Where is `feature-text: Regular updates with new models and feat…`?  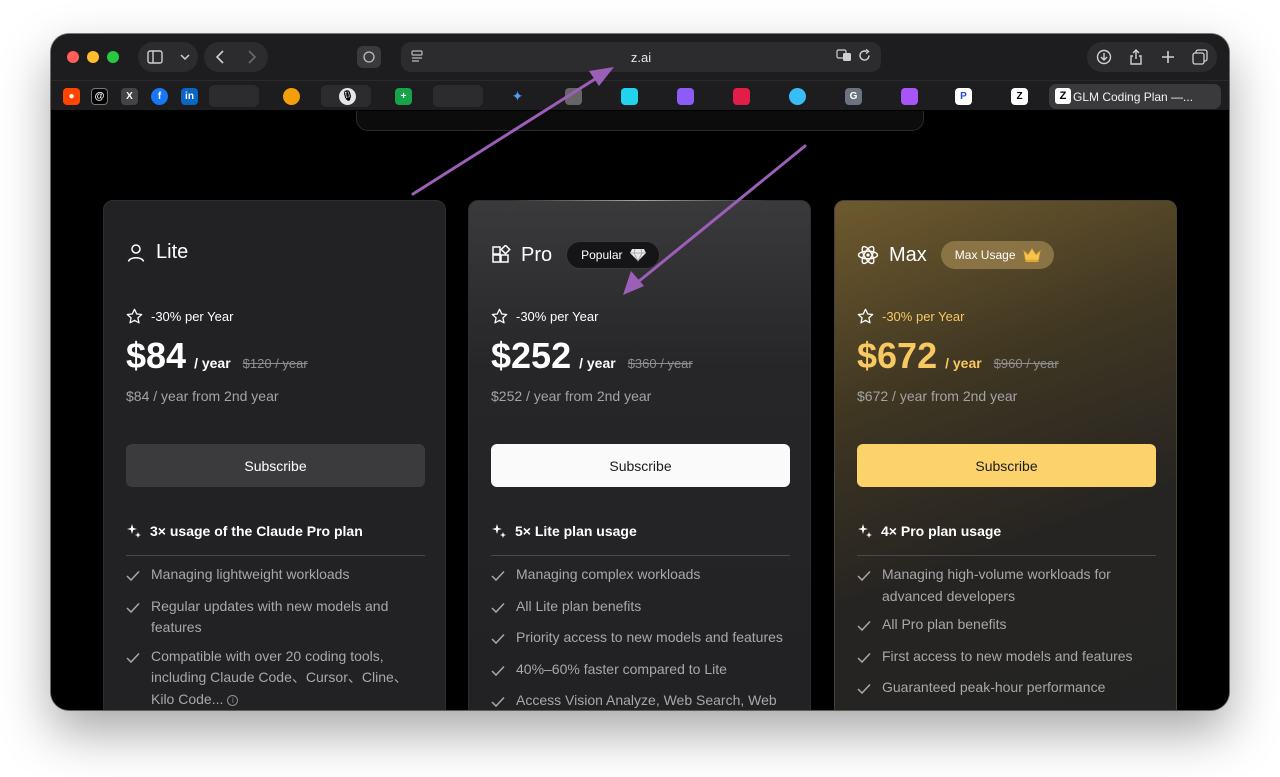
feature-text: Regular updates with new models and feat… is located at coordinates (270, 616).